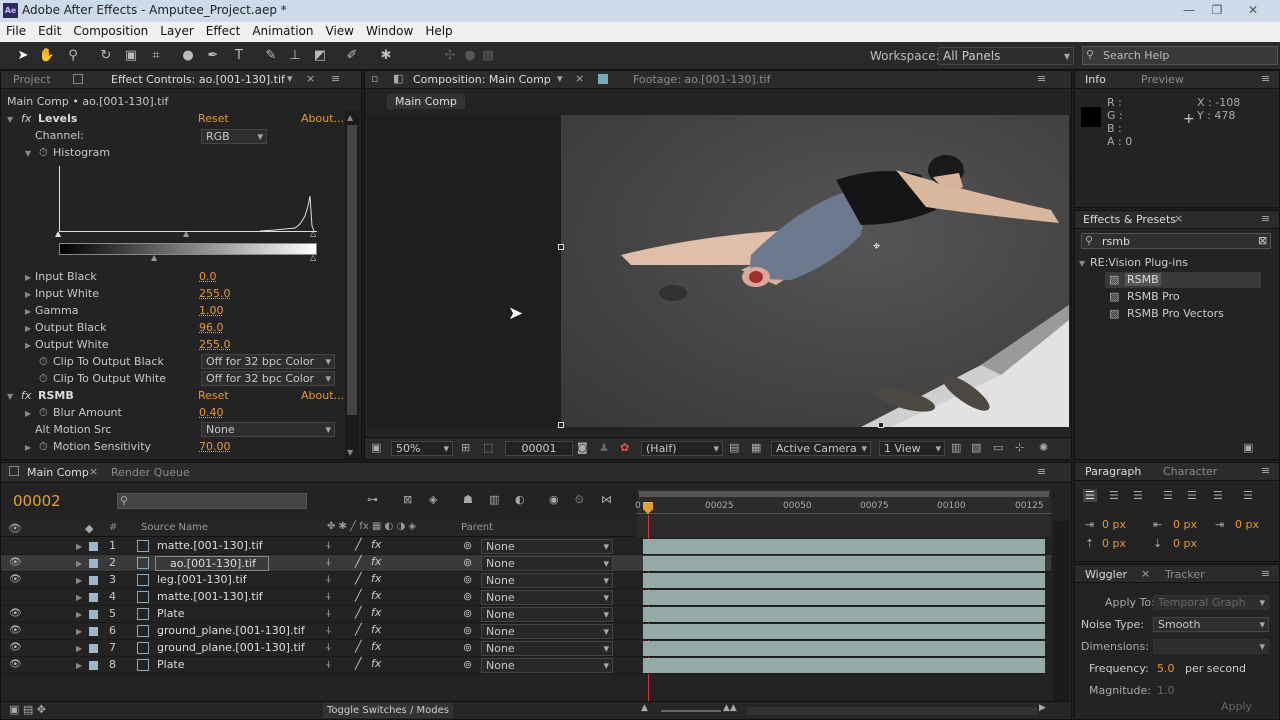 The width and height of the screenshot is (1280, 720). What do you see at coordinates (526, 631) in the screenshot?
I see `layer-row: 👁 ▶ 6 ground_plane.[001-130].tif ⍭ ╱ fx ⊚ None` at bounding box center [526, 631].